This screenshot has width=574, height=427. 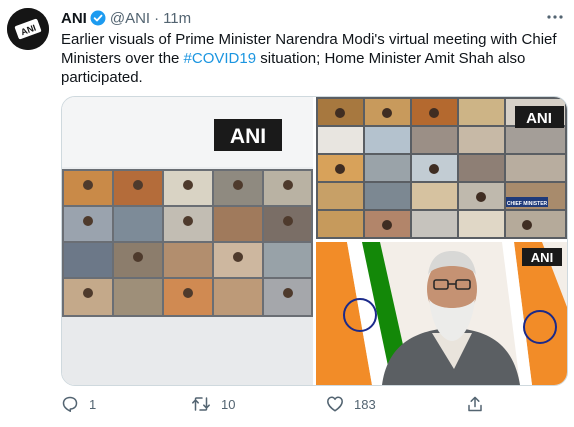 I want to click on reply-icon, so click(x=70, y=404).